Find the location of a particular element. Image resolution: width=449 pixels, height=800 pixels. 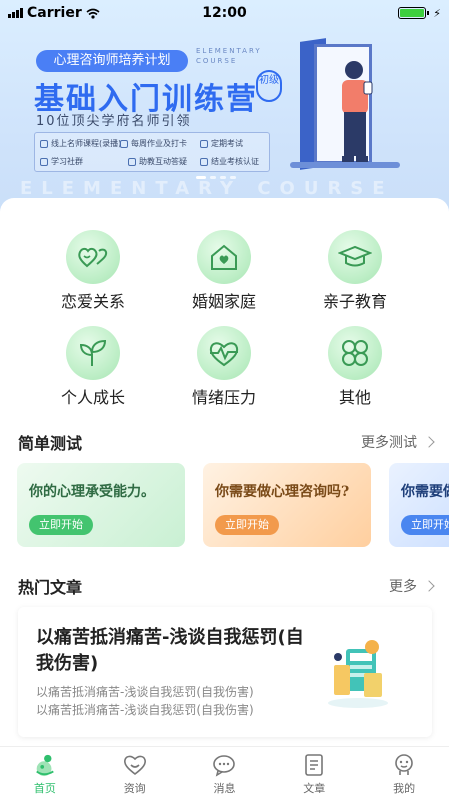

battery-icon is located at coordinates (414, 13).